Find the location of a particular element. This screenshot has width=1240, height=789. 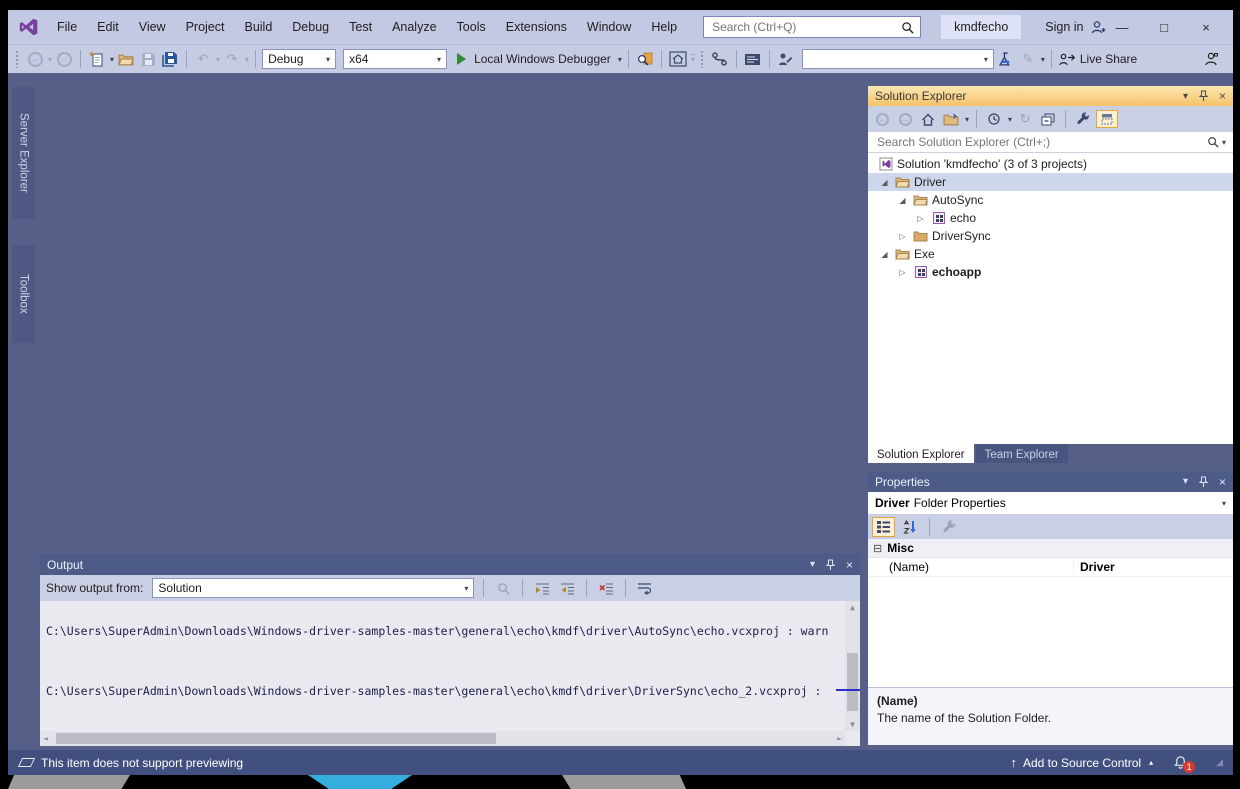

redo-dropdown: ▾ is located at coordinates (247, 59).